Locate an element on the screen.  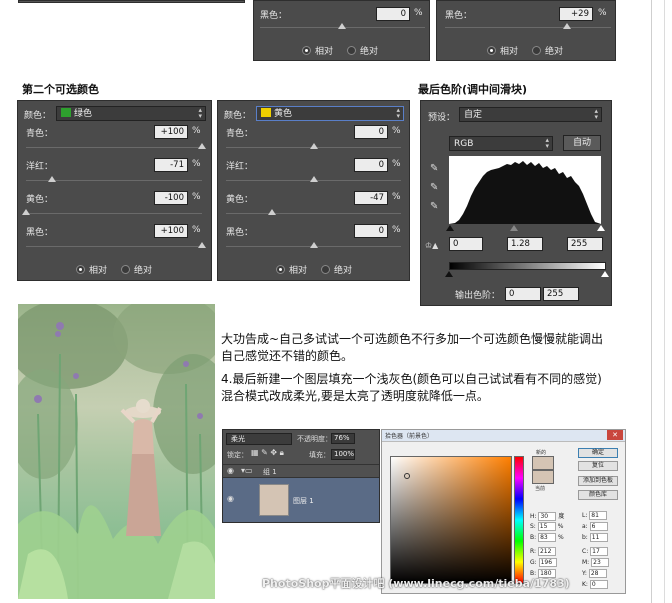
input-black-slider is located at coordinates (450, 228).